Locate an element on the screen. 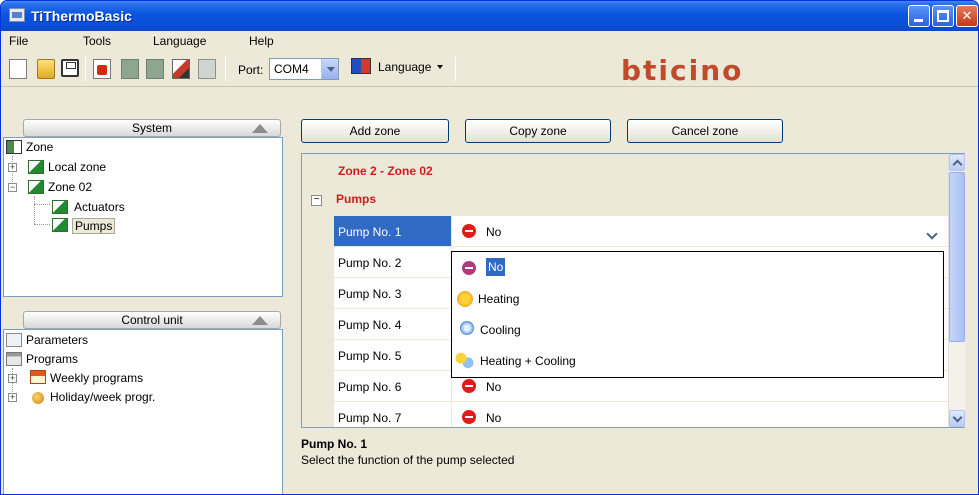 This screenshot has height=495, width=979. tree-label-selected: Pumps is located at coordinates (94, 226).